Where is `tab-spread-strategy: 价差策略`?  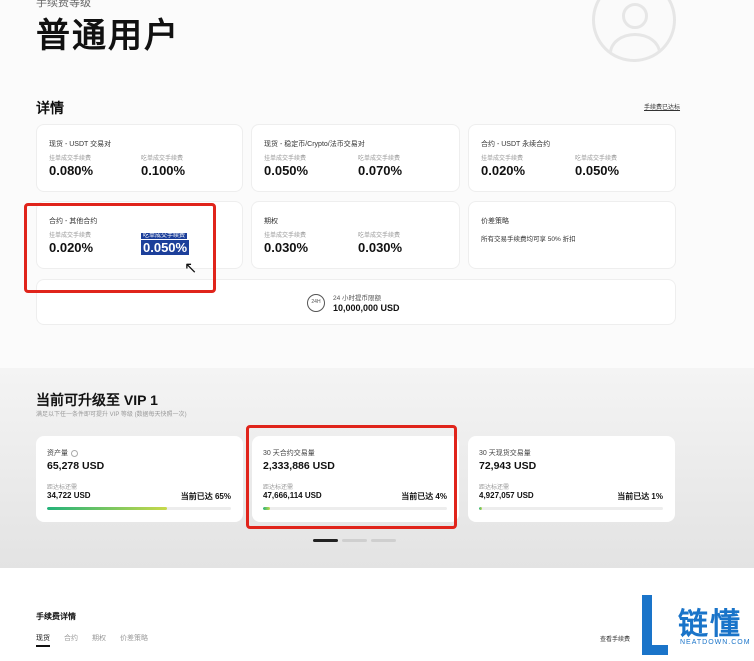
tab-spread-strategy: 价差策略 is located at coordinates (134, 638).